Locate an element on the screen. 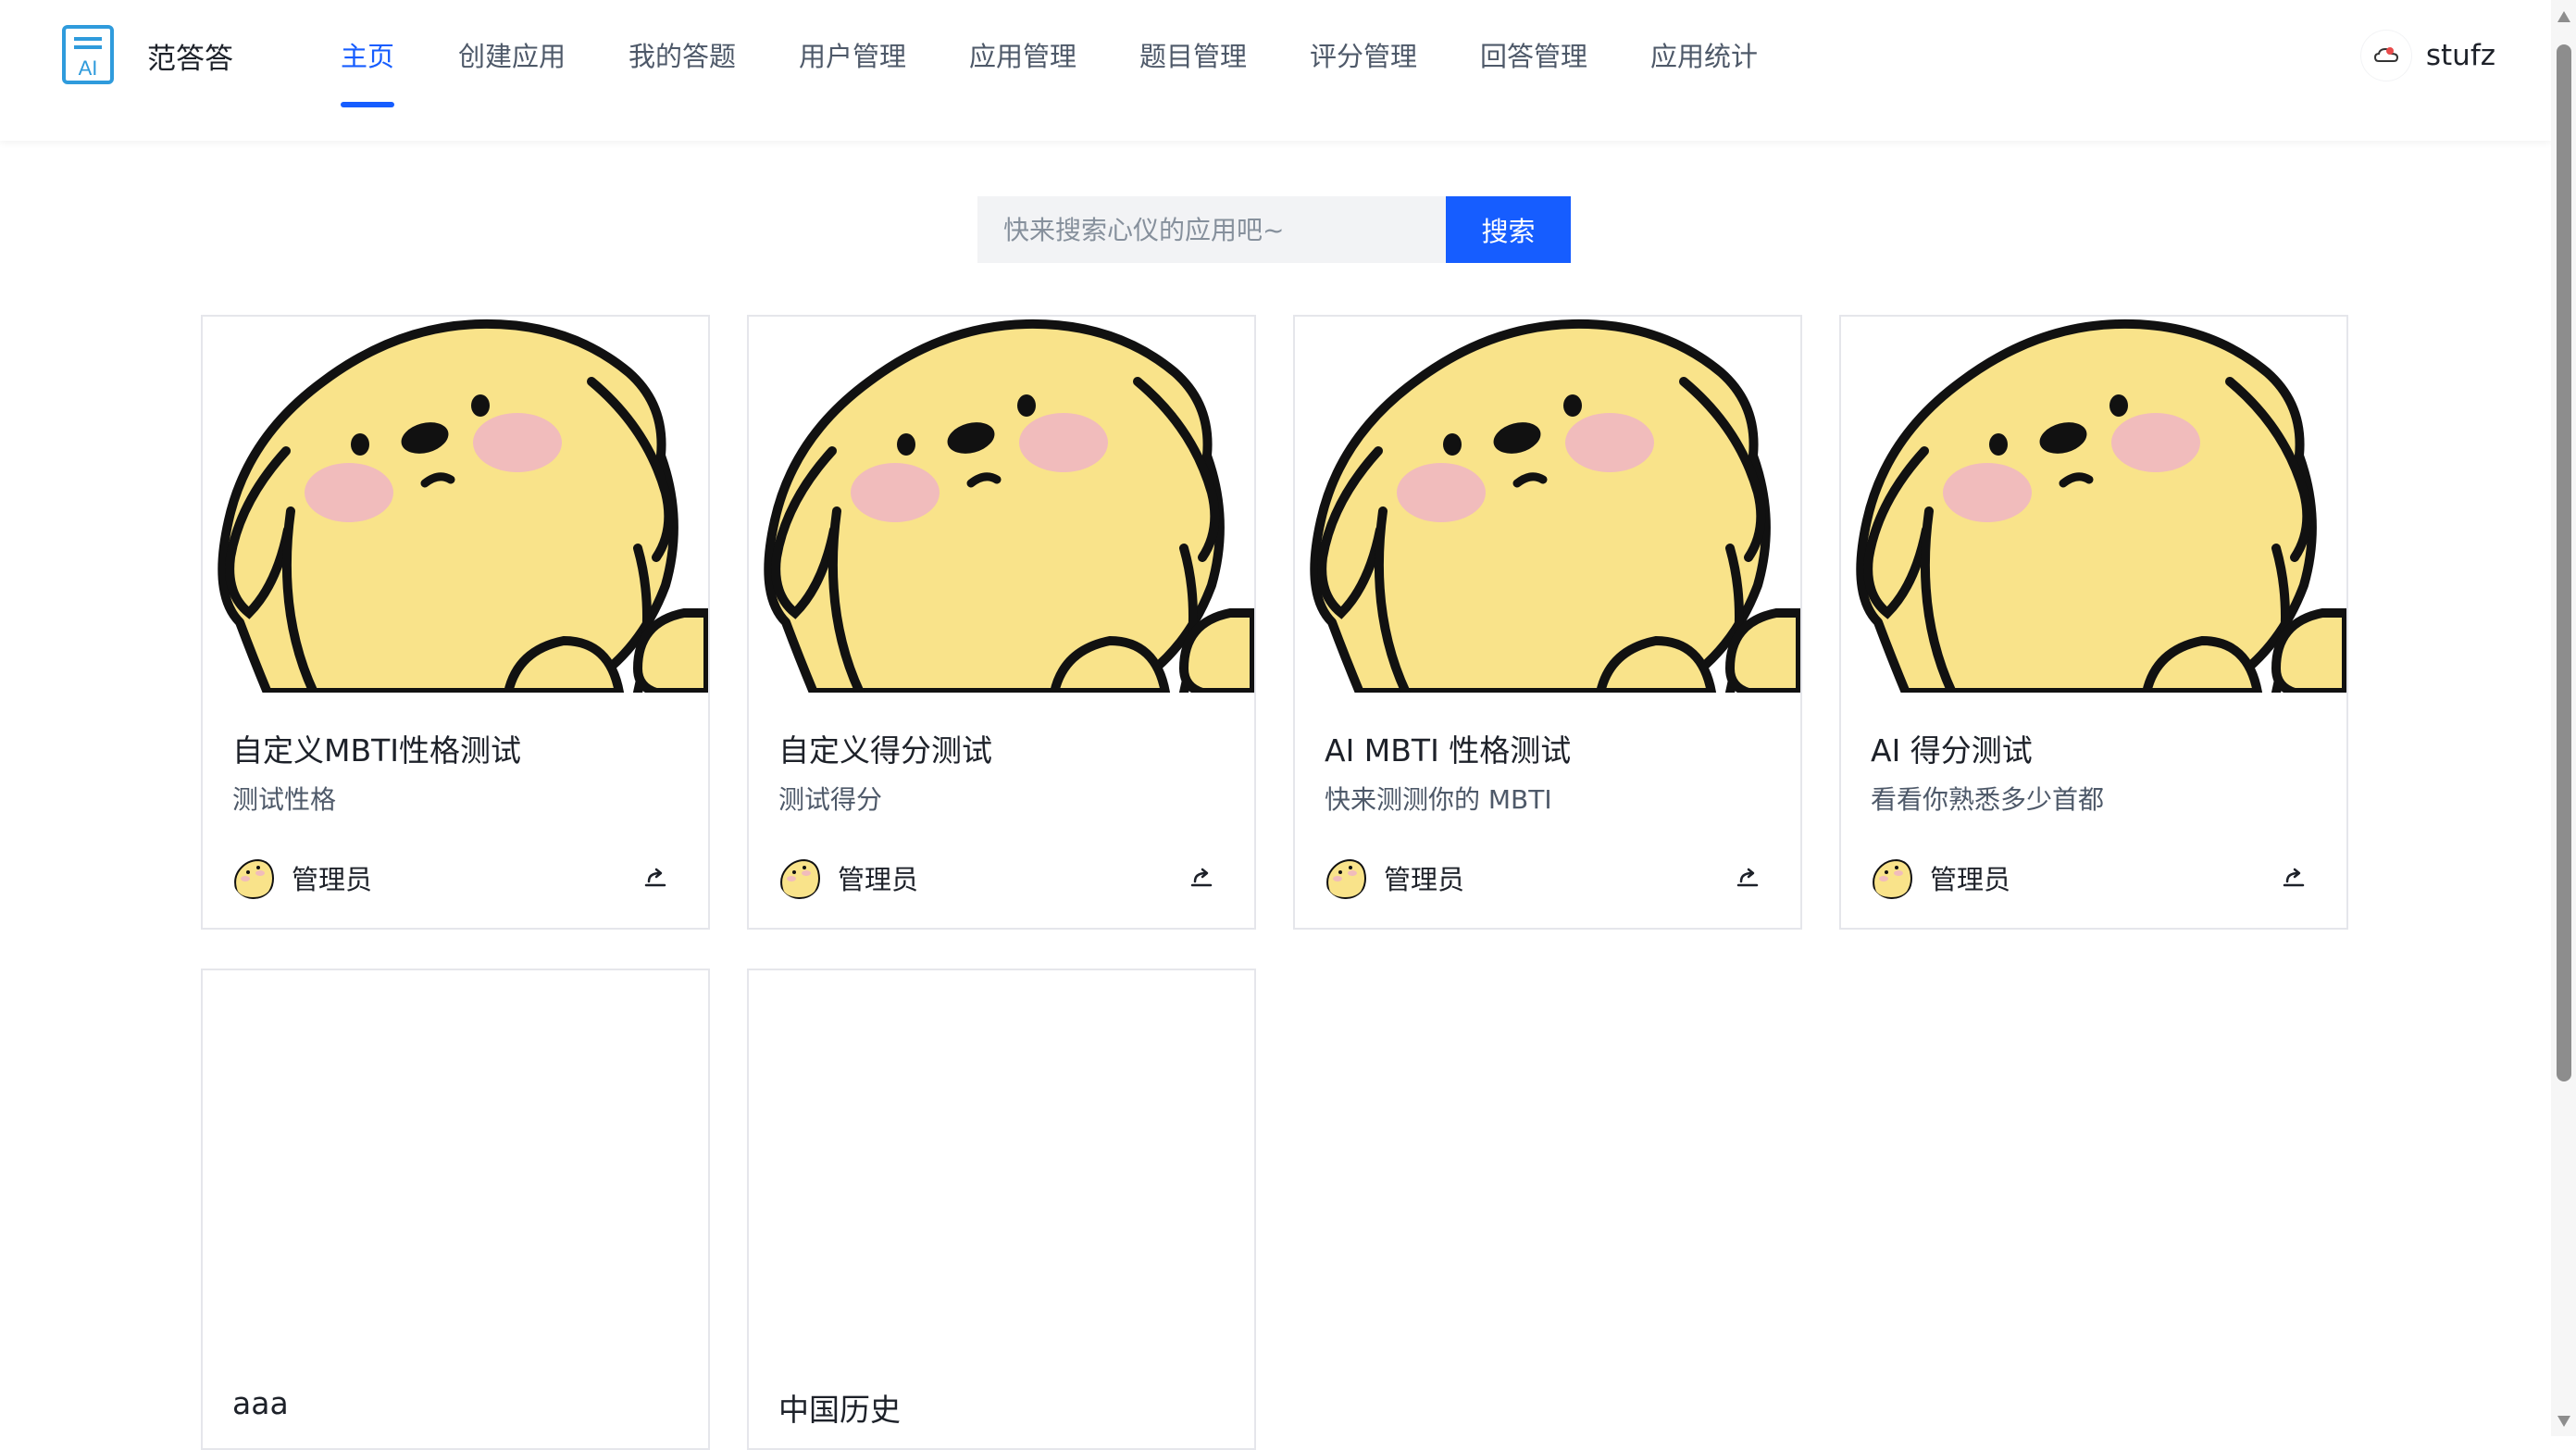 This screenshot has width=2576, height=1450. svg-text: AI is located at coordinates (88, 68).